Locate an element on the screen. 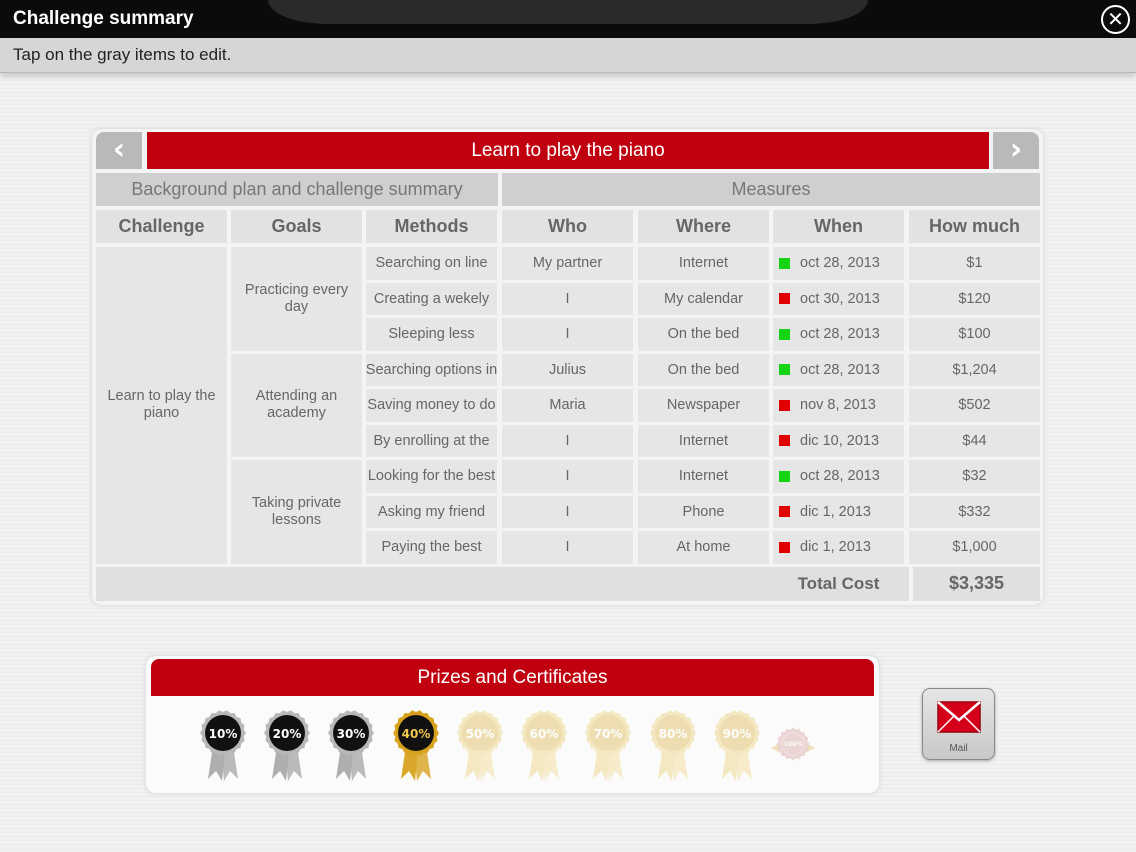  where-cell: At home is located at coordinates (703, 547).